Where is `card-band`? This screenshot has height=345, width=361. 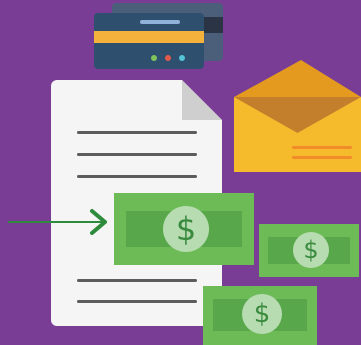 card-band is located at coordinates (149, 37).